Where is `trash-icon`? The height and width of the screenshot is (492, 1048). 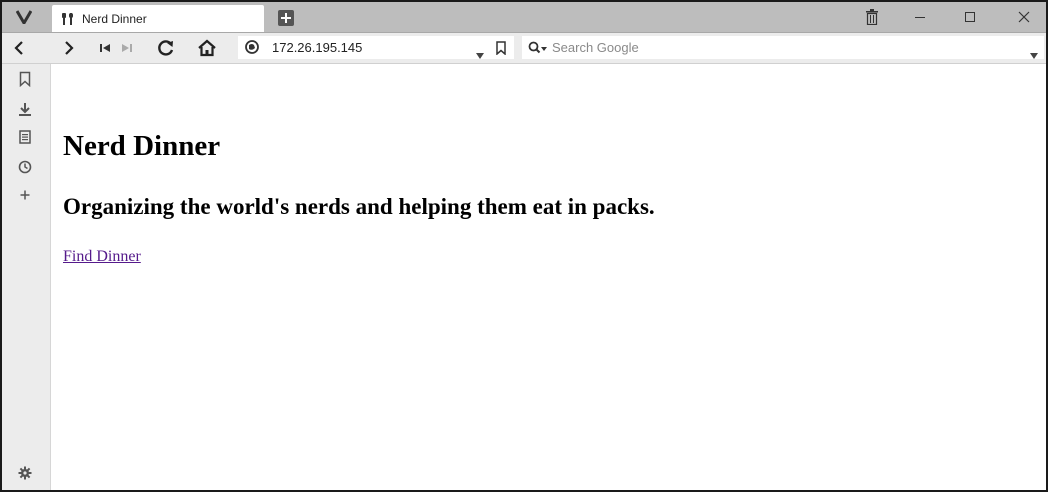
trash-icon is located at coordinates (872, 17).